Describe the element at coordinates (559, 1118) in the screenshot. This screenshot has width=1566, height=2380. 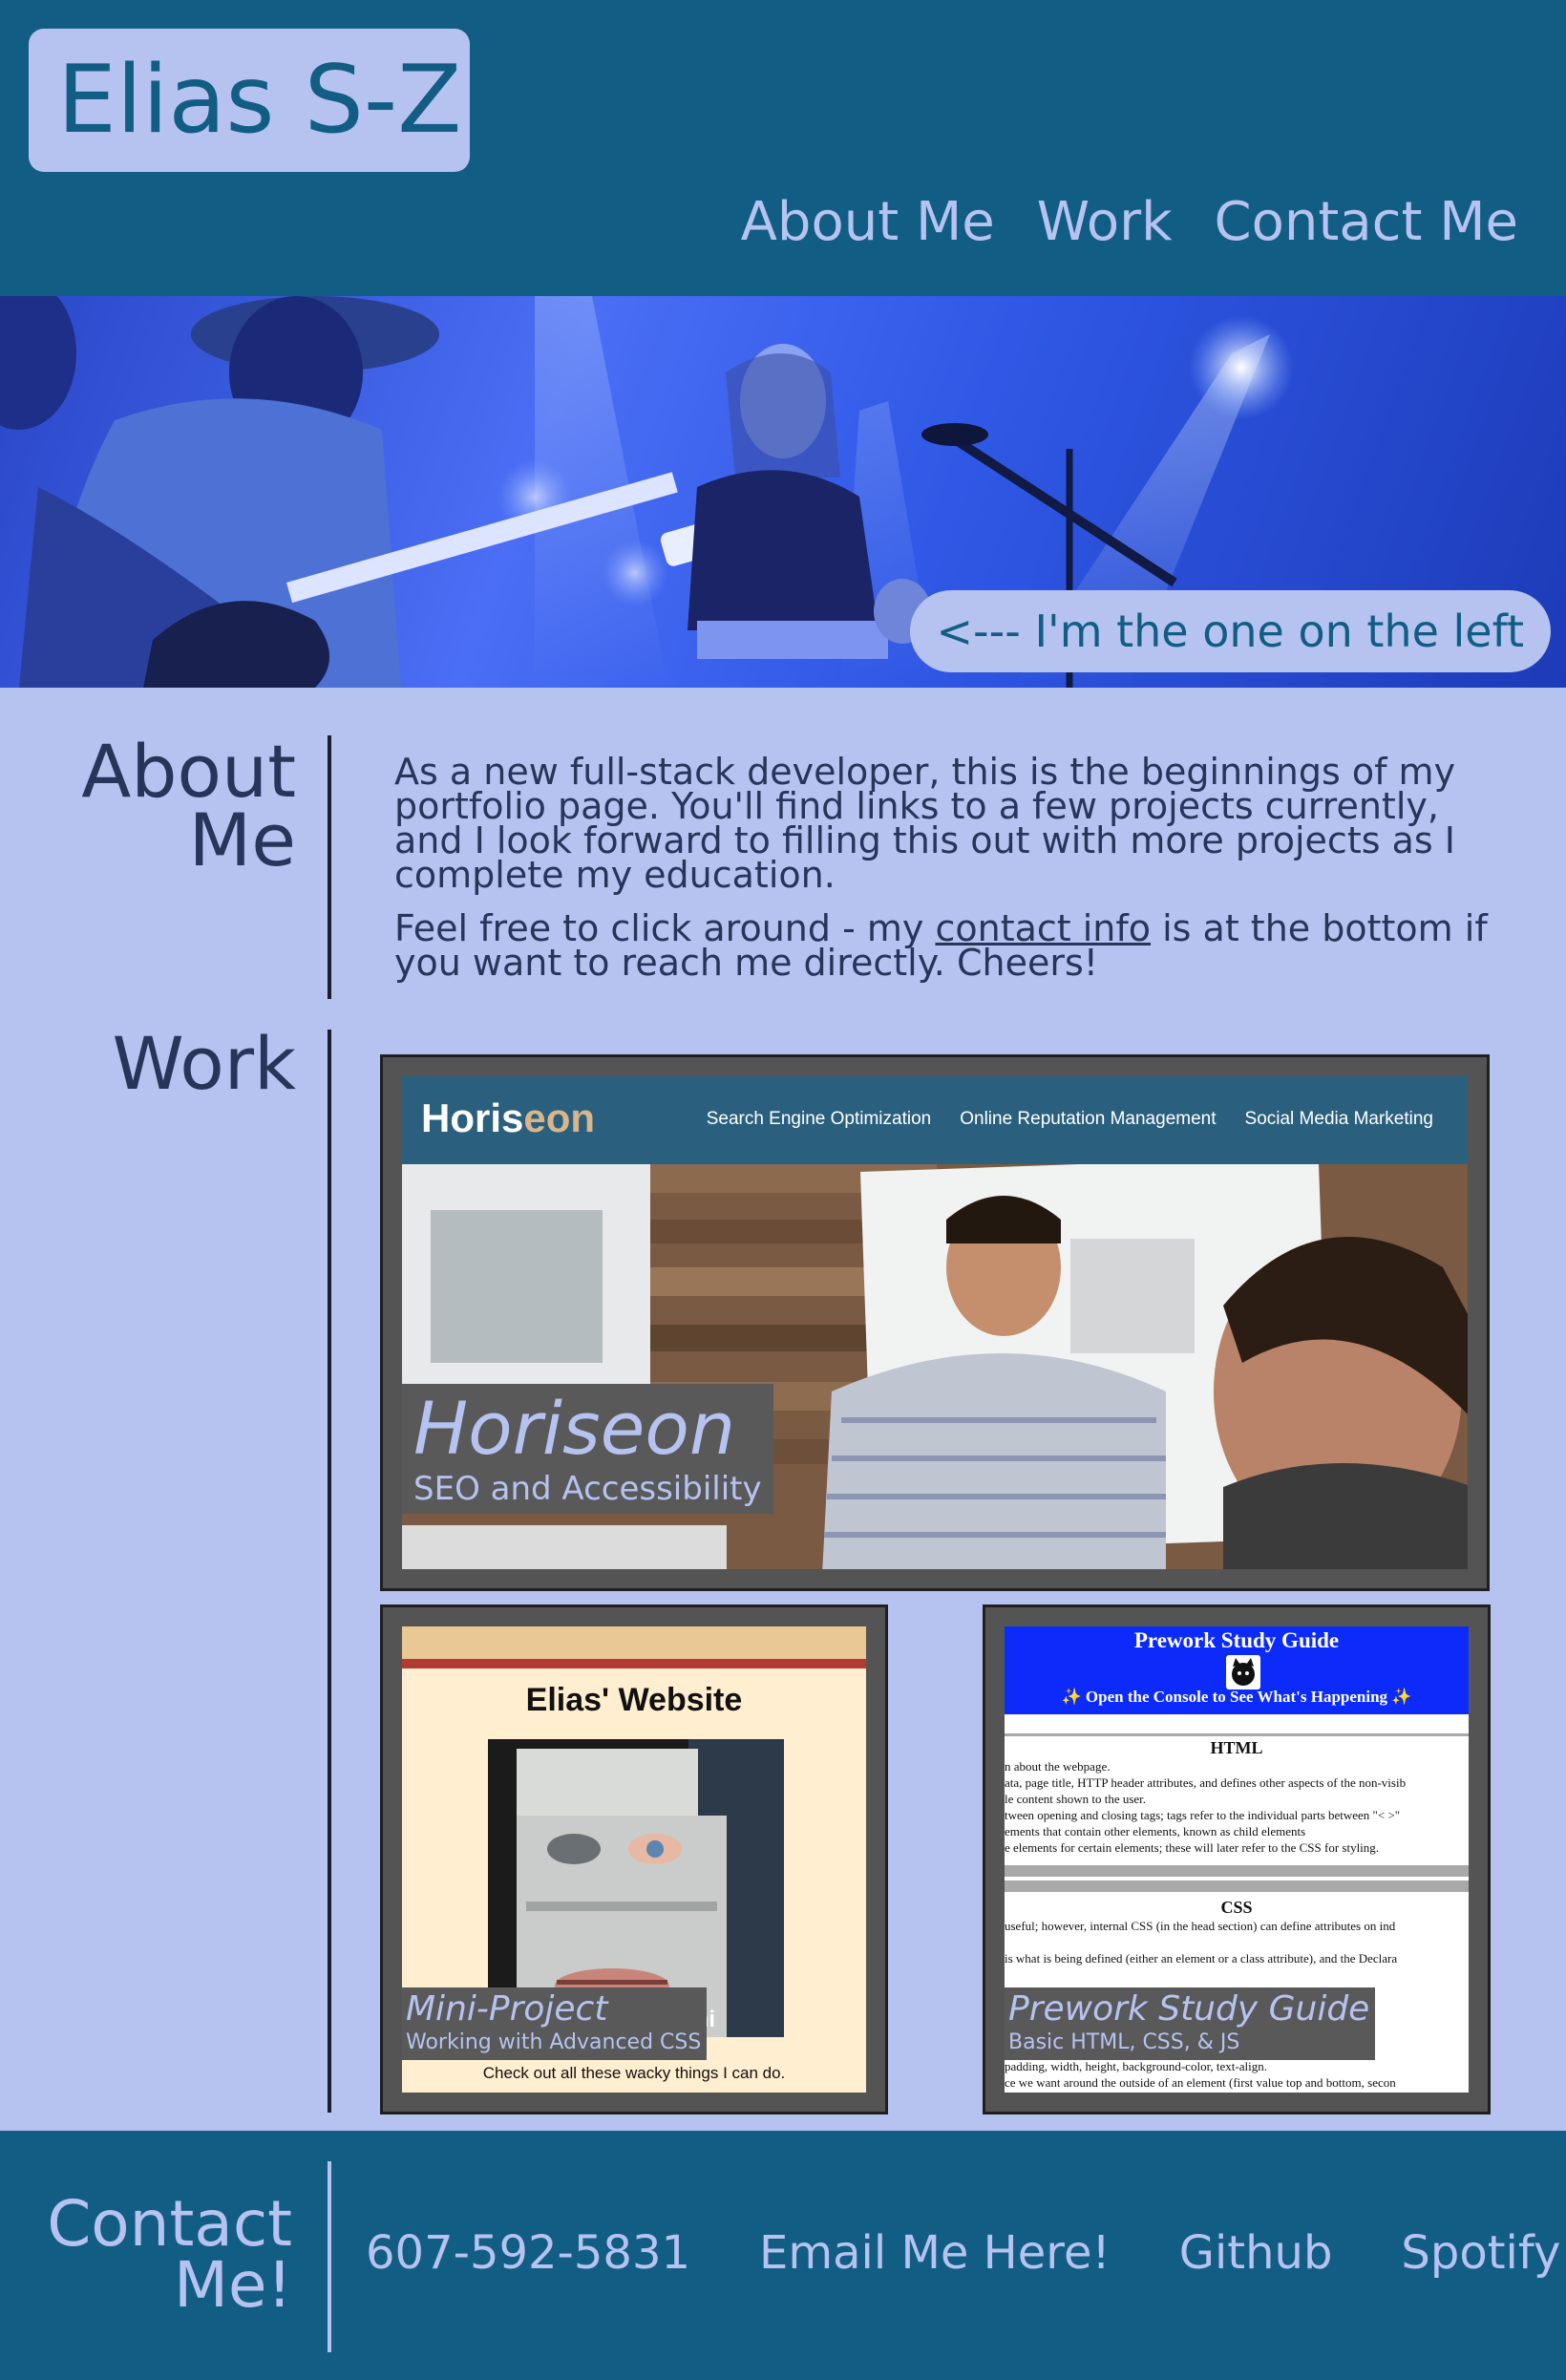
I see `horiseon-logo-accent: eon` at that location.